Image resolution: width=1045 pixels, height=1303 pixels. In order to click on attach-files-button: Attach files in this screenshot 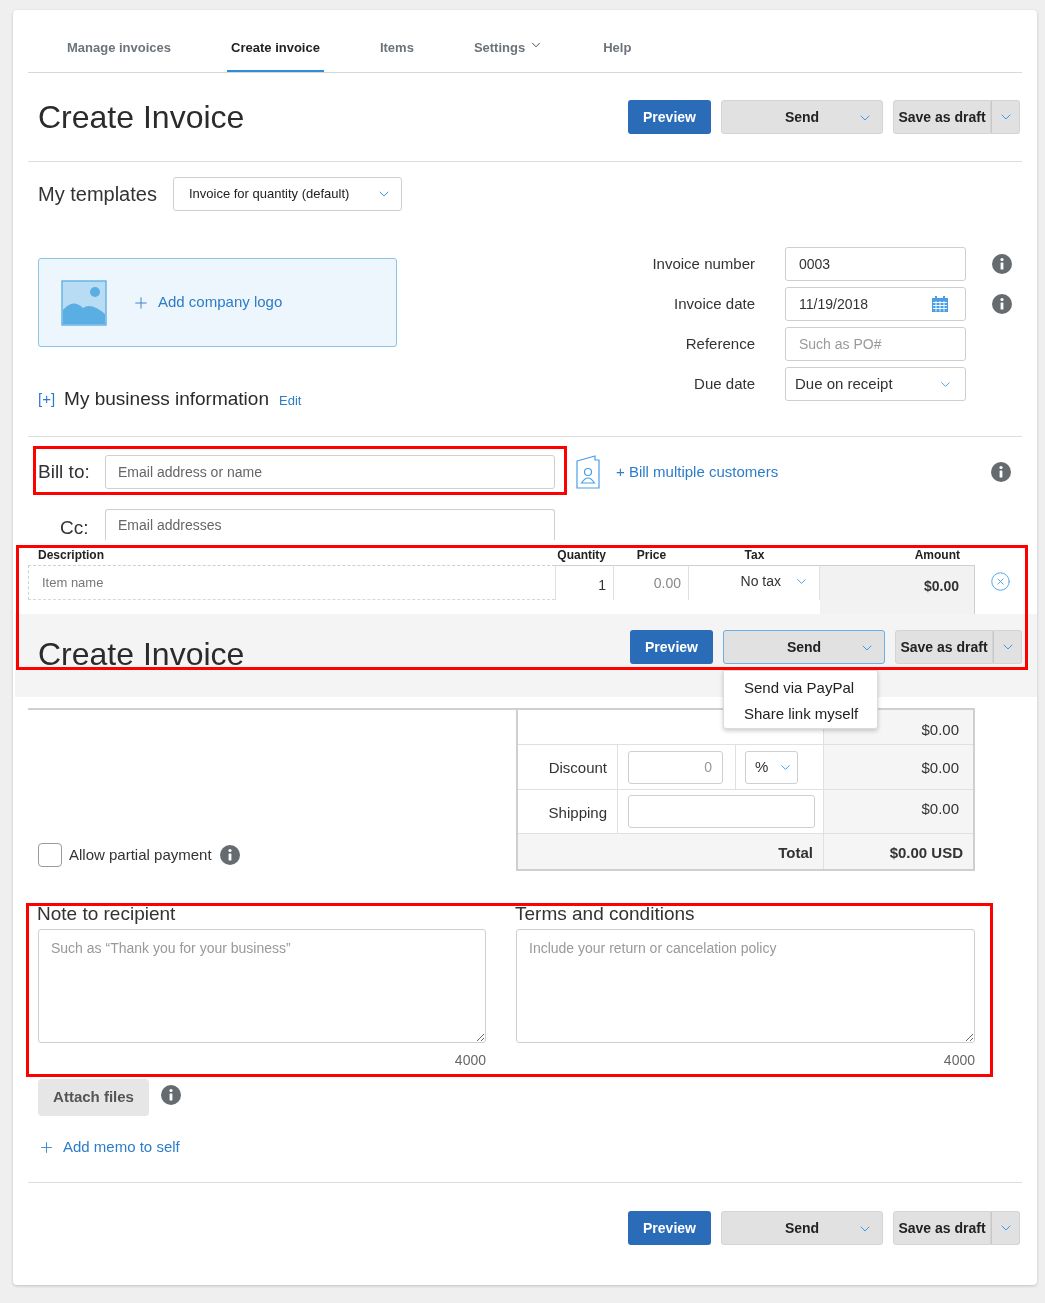, I will do `click(93, 1097)`.